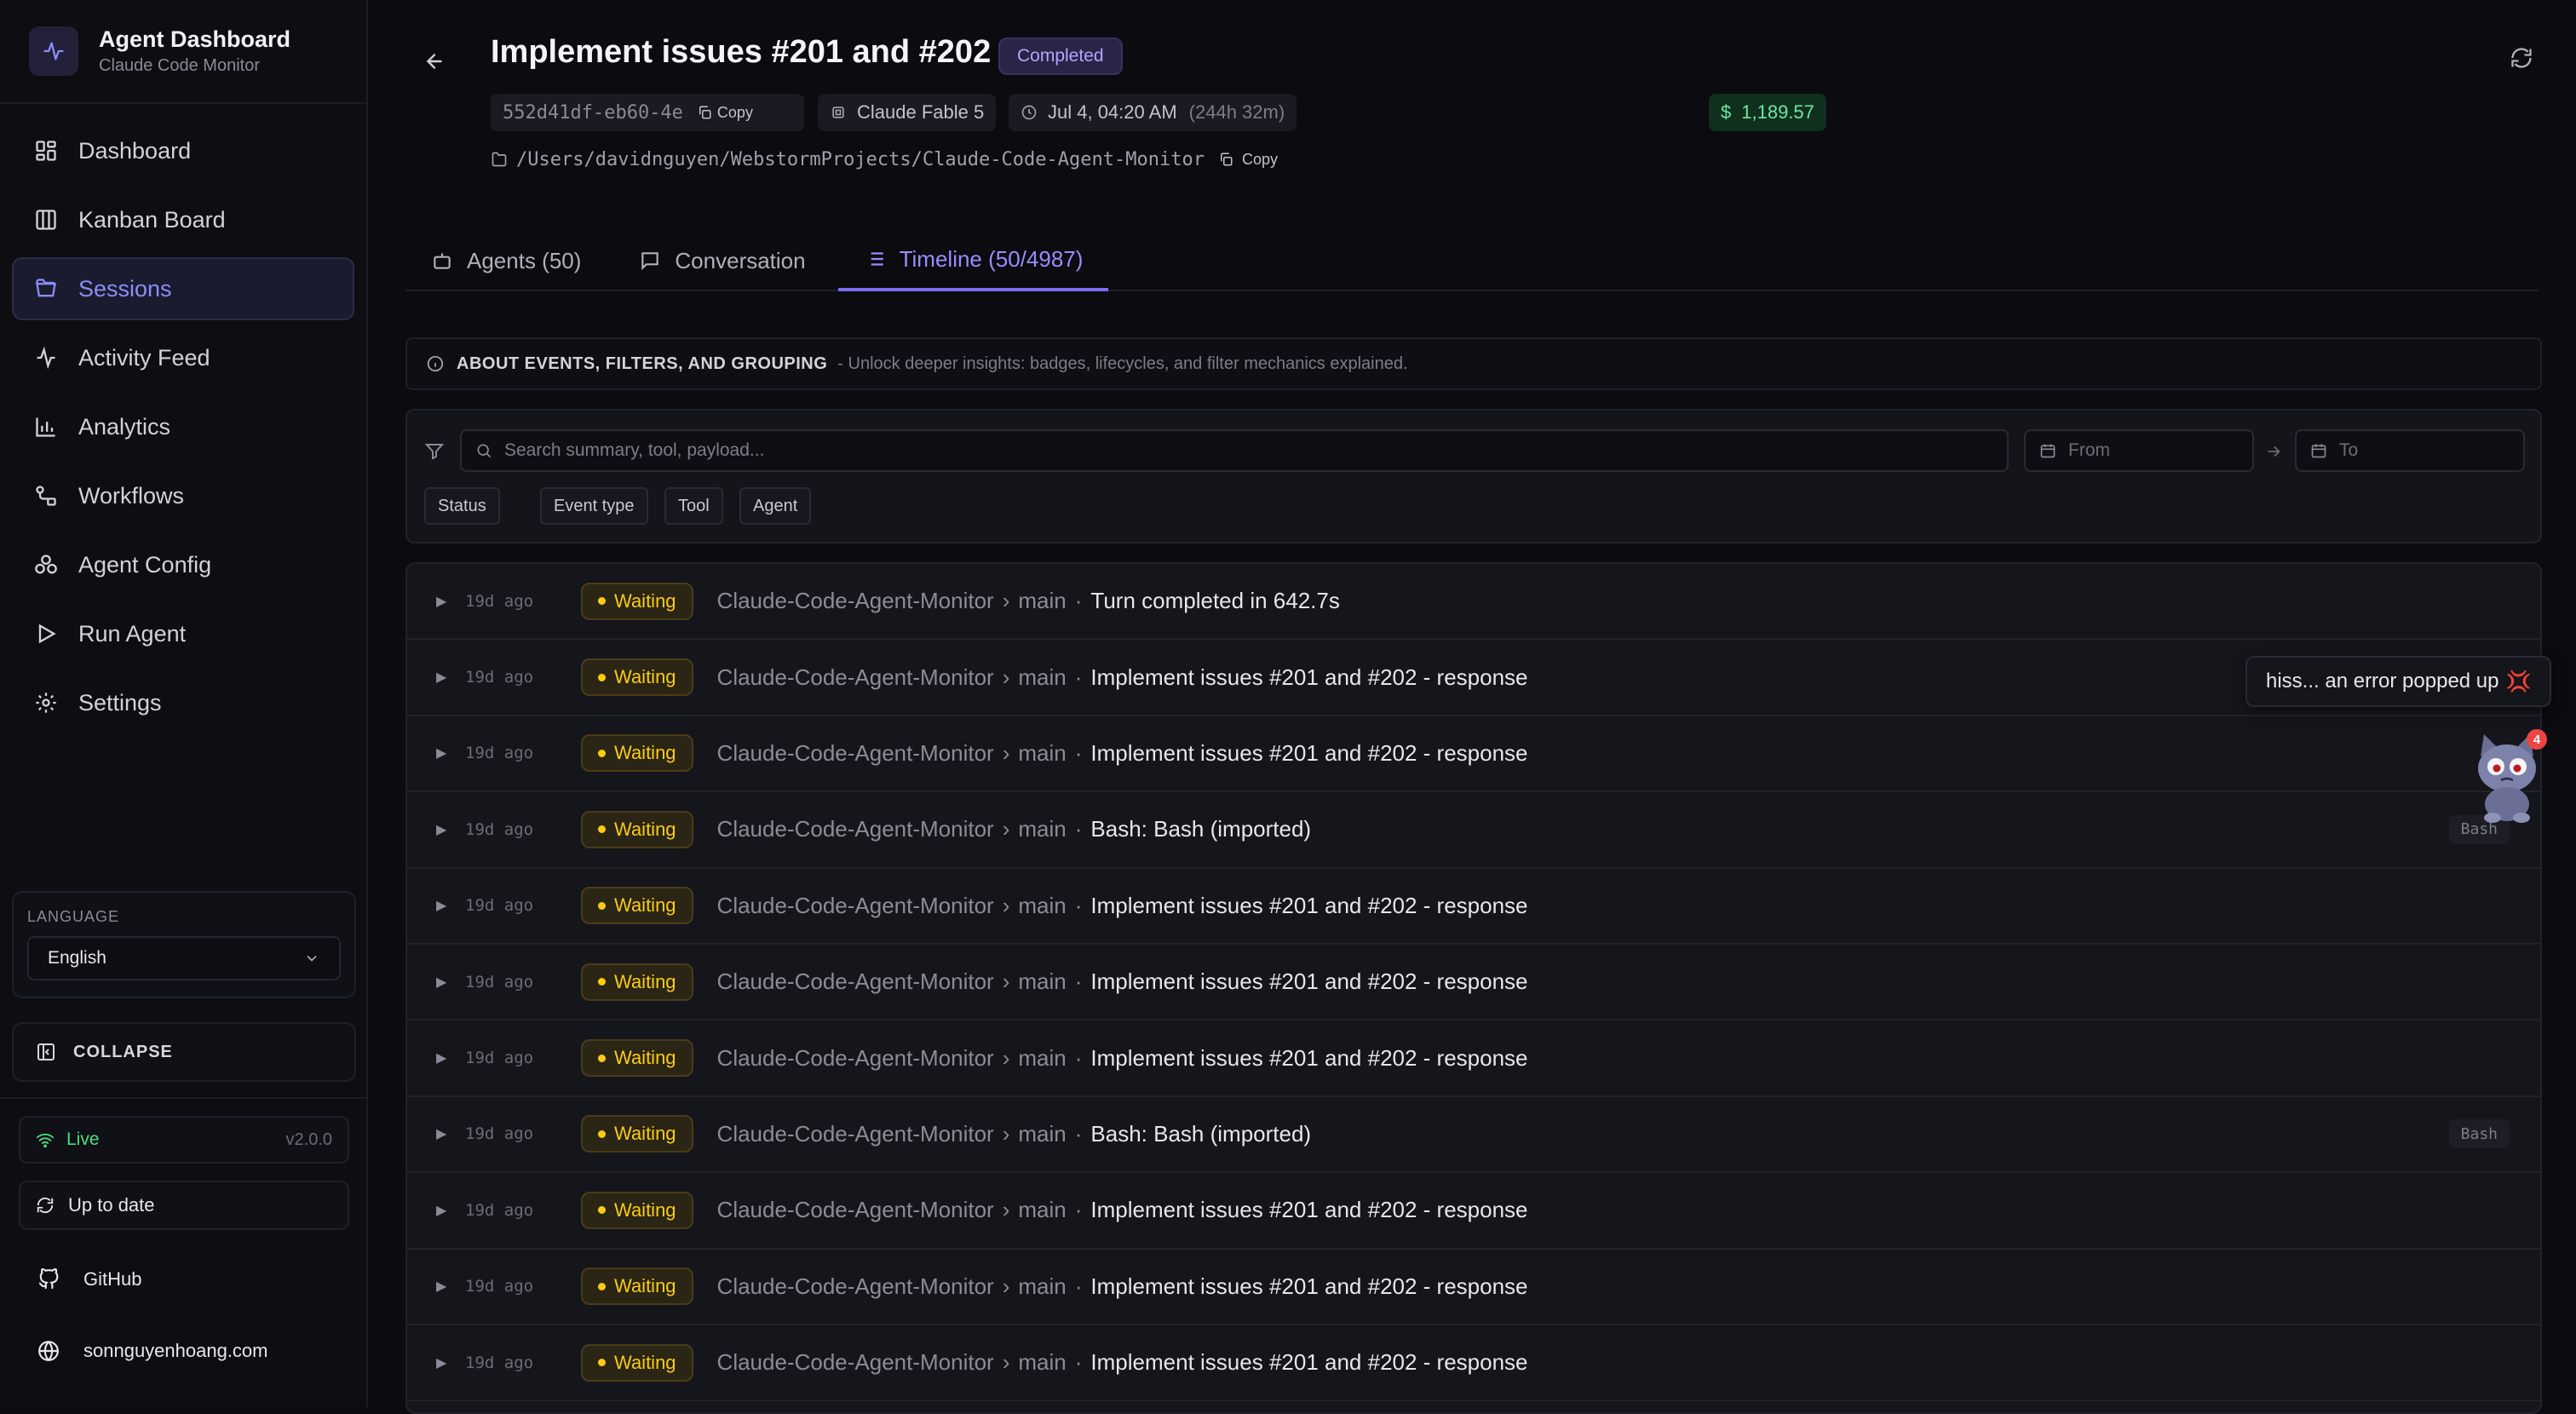  Describe the element at coordinates (123, 1051) in the screenshot. I see `collapse-label: COLLAPSE` at that location.